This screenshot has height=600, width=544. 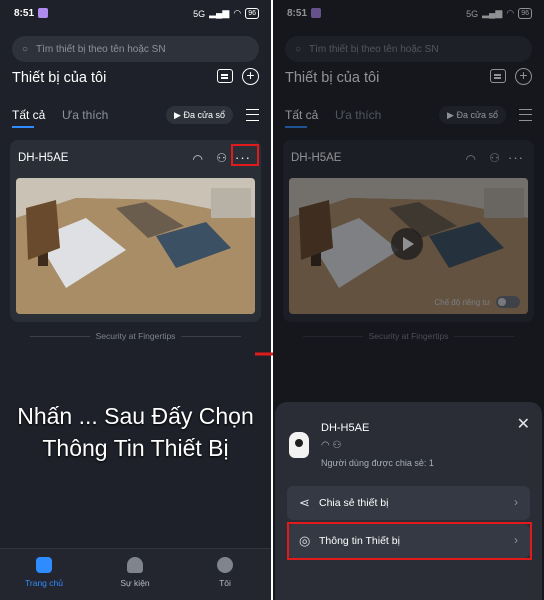 What do you see at coordinates (225, 583) in the screenshot?
I see `nav-me-label: Tôi` at bounding box center [225, 583].